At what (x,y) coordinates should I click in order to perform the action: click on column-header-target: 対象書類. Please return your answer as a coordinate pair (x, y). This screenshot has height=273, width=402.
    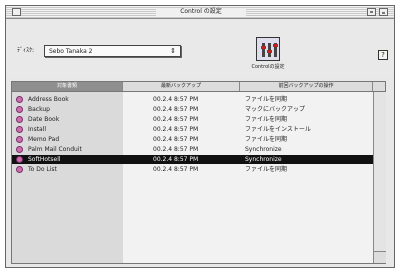
    Looking at the image, I should click on (67, 86).